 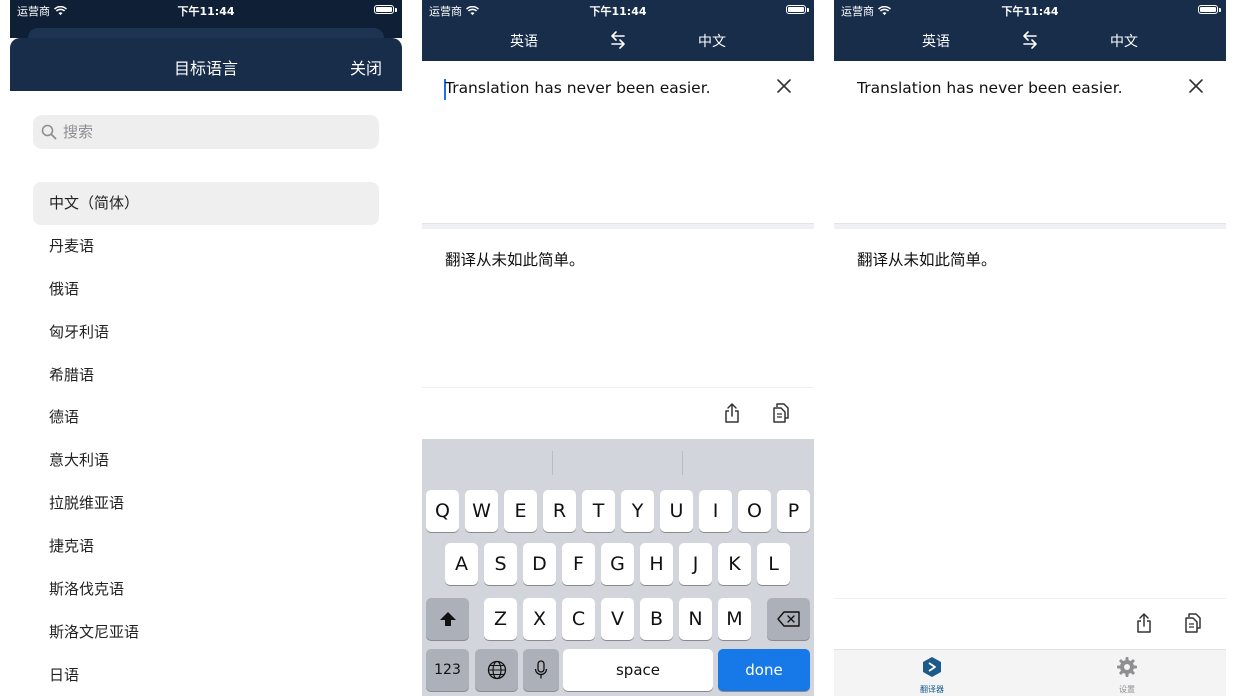 What do you see at coordinates (206, 675) in the screenshot?
I see `language-item: 日语` at bounding box center [206, 675].